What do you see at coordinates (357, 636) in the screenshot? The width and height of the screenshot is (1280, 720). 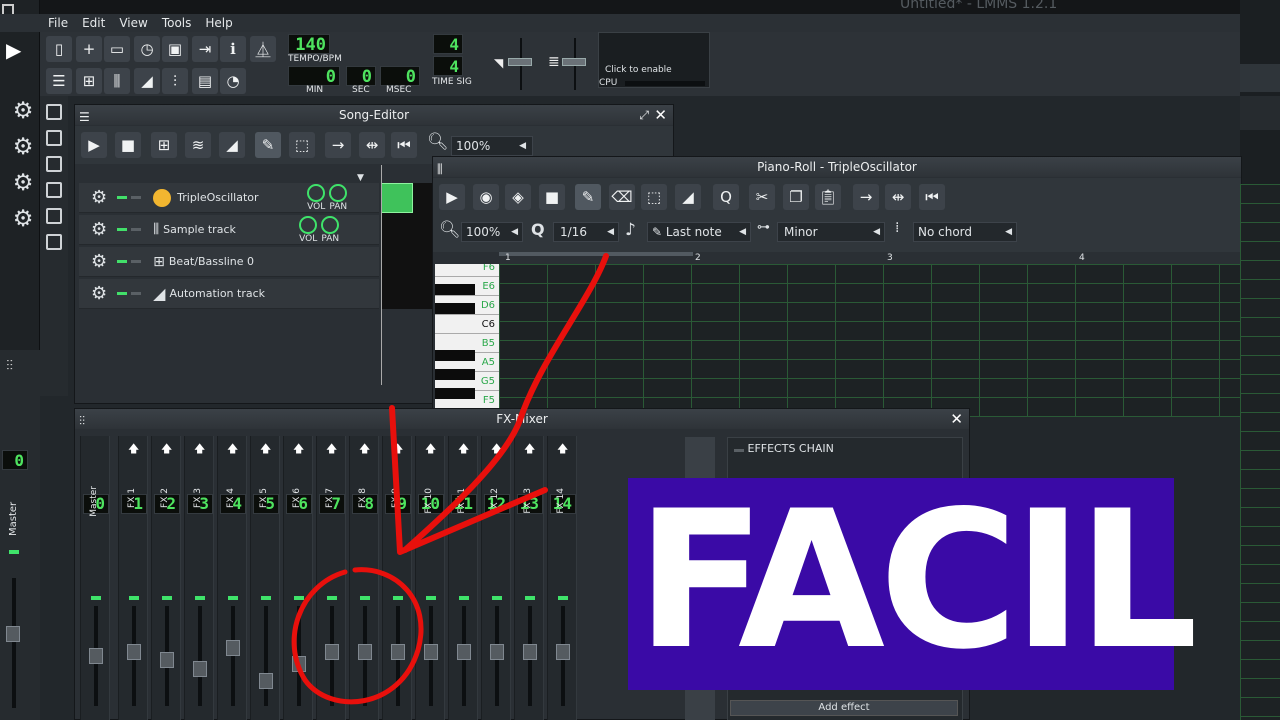 I see `red-circle` at bounding box center [357, 636].